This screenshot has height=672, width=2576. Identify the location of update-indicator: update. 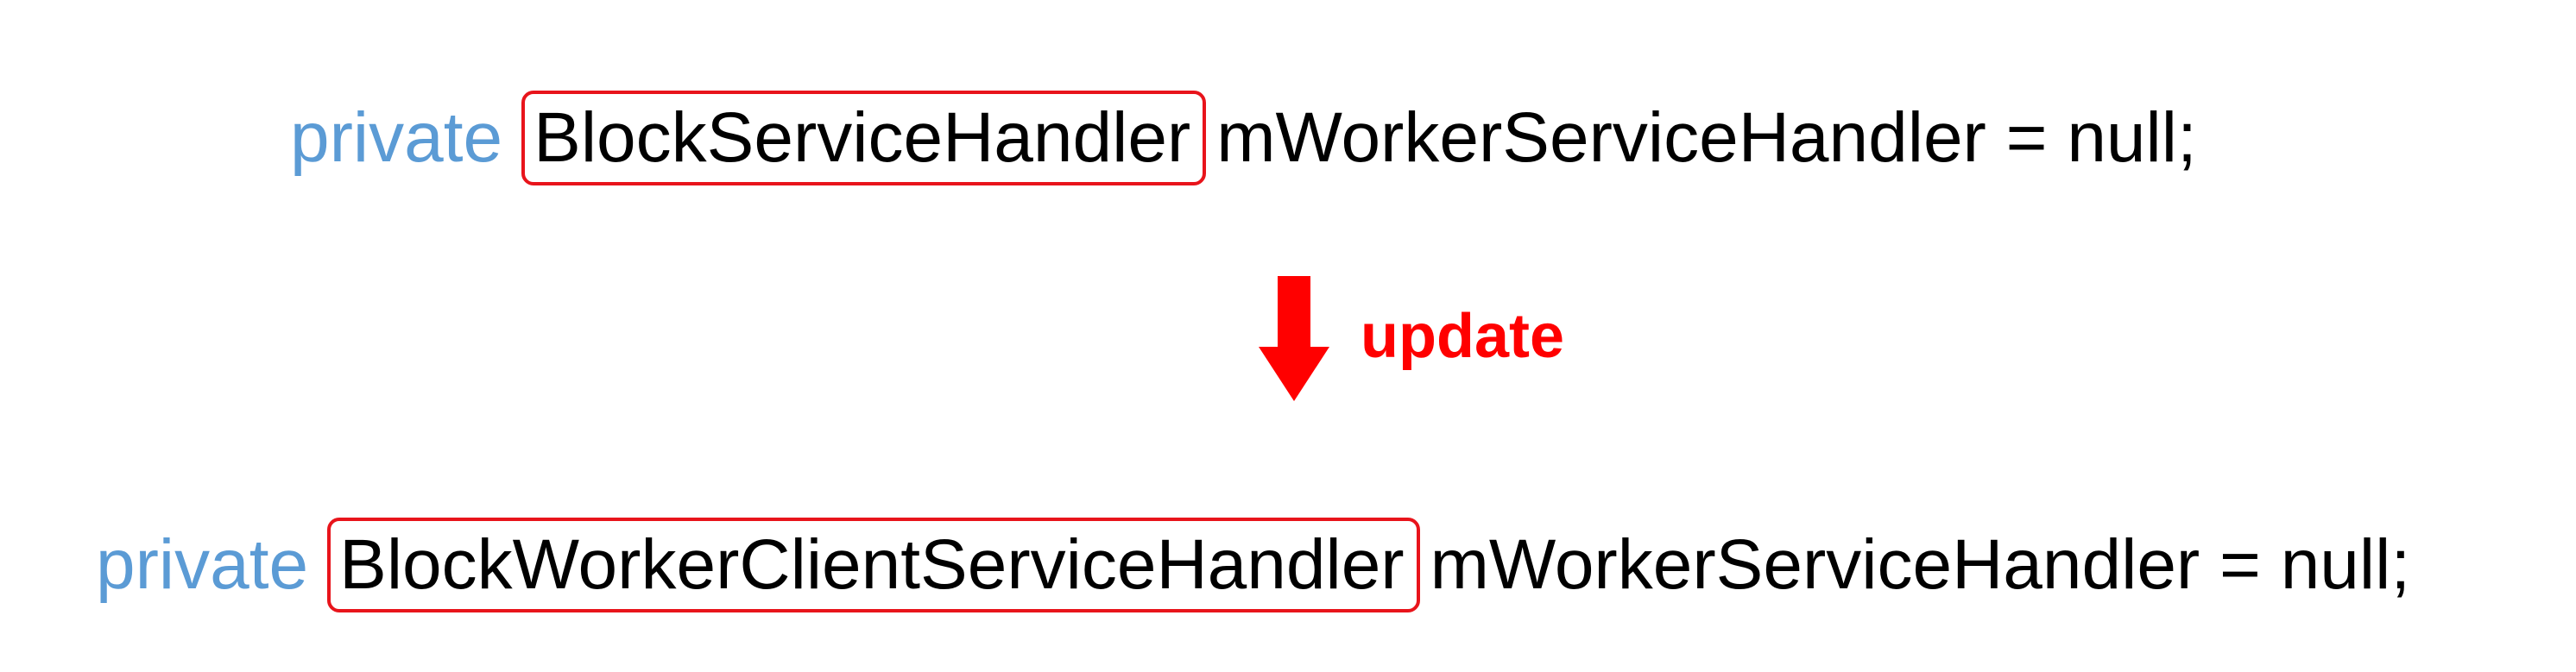
(1411, 338).